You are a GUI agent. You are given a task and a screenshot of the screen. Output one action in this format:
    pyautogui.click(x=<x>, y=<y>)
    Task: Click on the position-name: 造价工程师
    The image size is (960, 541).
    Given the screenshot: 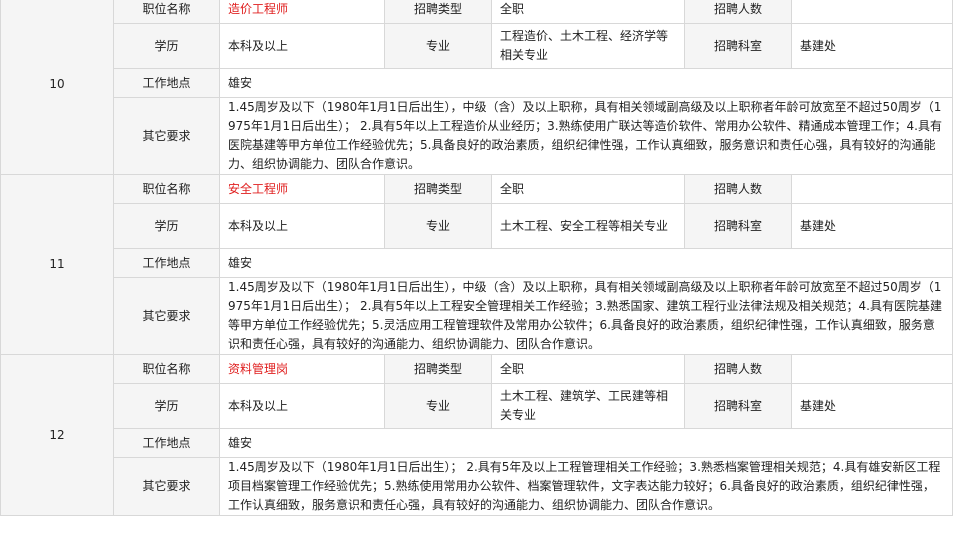 What is the action you would take?
    pyautogui.click(x=302, y=12)
    